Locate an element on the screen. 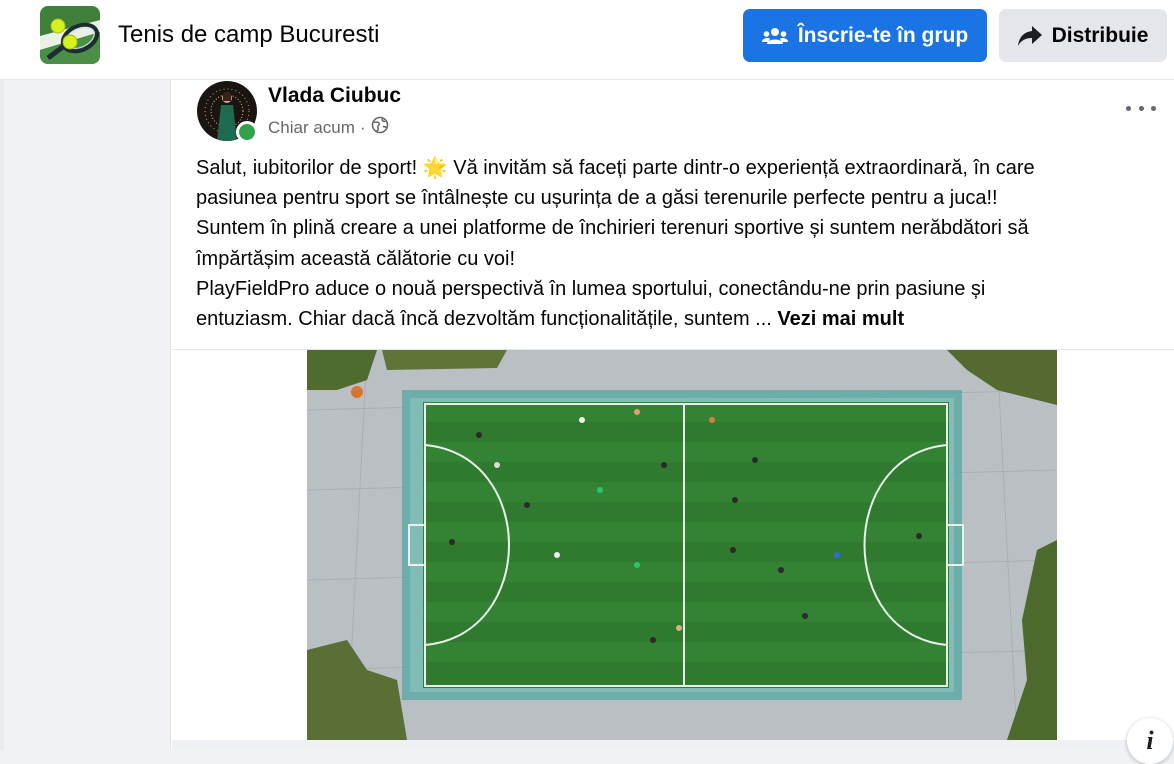 Image resolution: width=1174 pixels, height=764 pixels. info-icon: i is located at coordinates (1150, 741).